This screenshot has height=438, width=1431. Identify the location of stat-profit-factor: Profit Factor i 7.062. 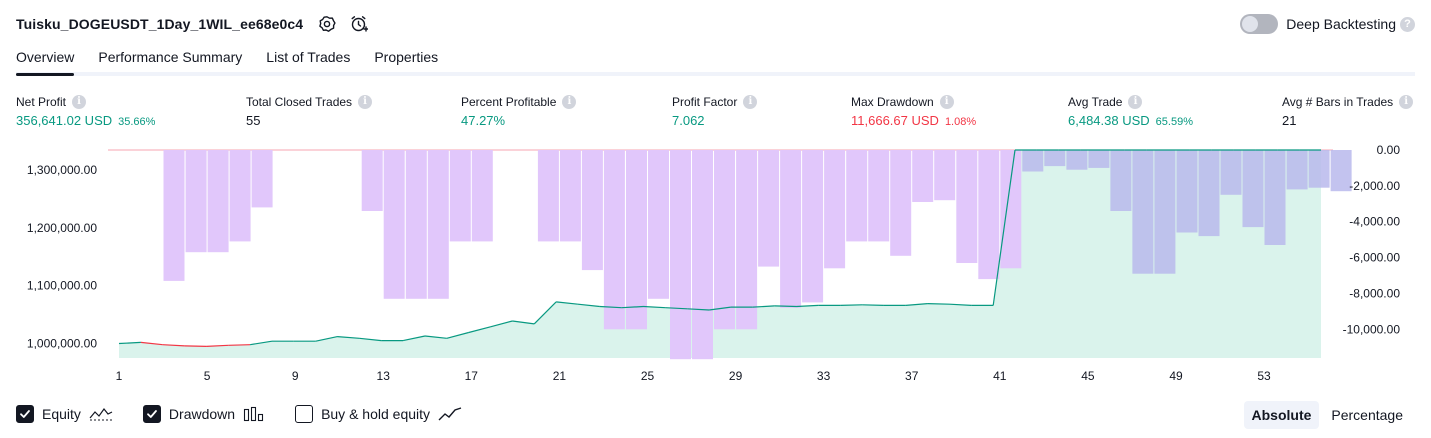
(715, 111).